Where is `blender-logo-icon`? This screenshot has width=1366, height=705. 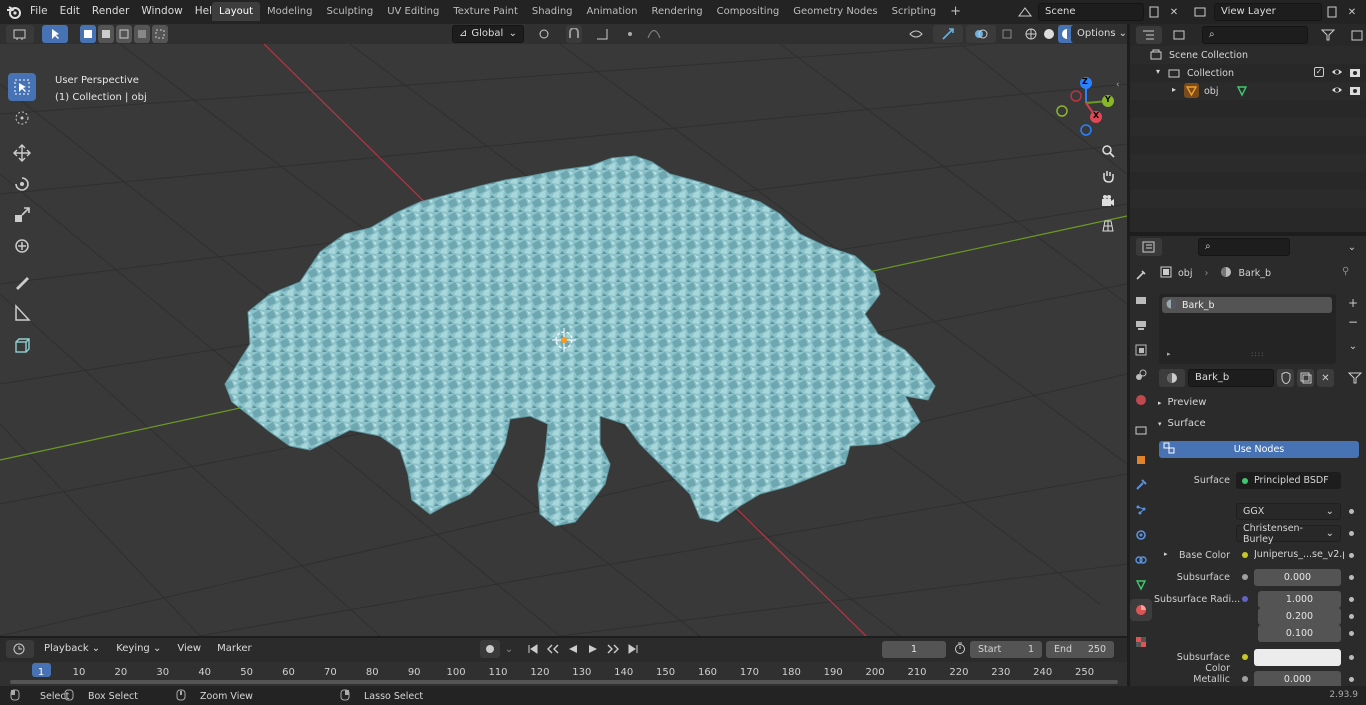 blender-logo-icon is located at coordinates (14, 12).